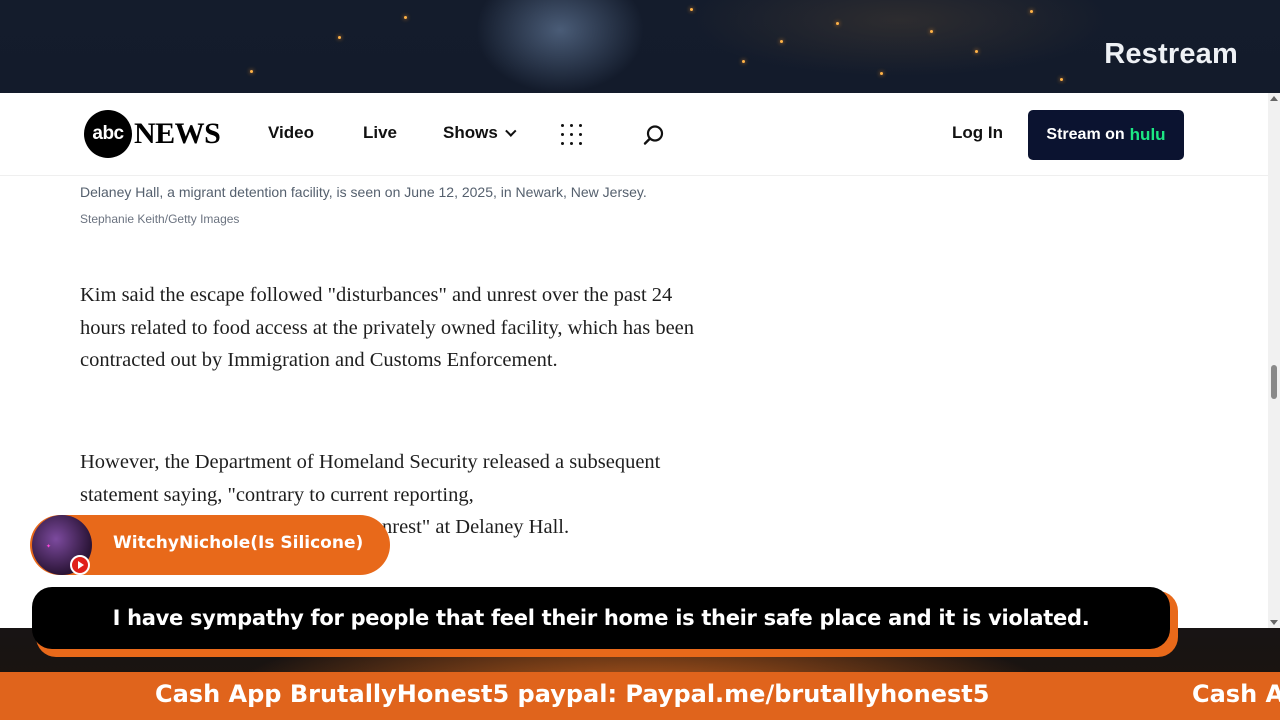 The height and width of the screenshot is (720, 1280). I want to click on image-credit: Stephanie Keith/Getty Images, so click(160, 219).